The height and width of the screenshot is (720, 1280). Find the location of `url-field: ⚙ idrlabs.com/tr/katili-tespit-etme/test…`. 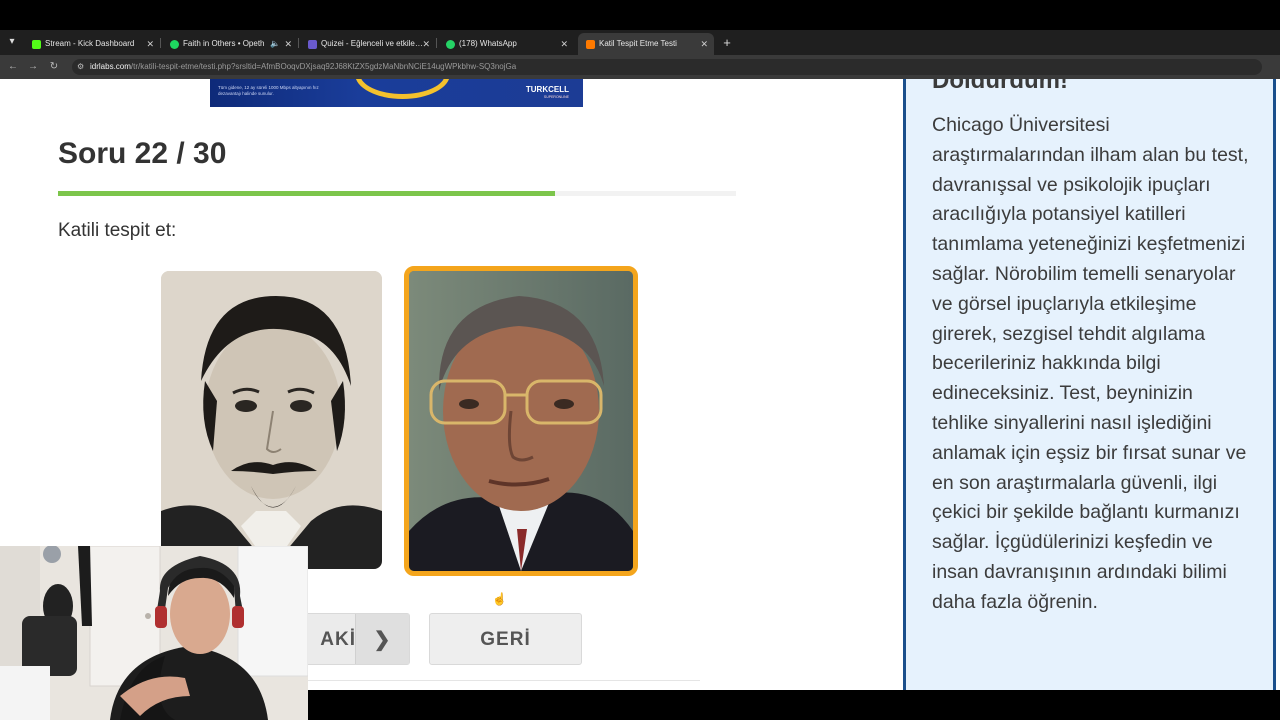

url-field: ⚙ idrlabs.com/tr/katili-tespit-etme/test… is located at coordinates (667, 67).